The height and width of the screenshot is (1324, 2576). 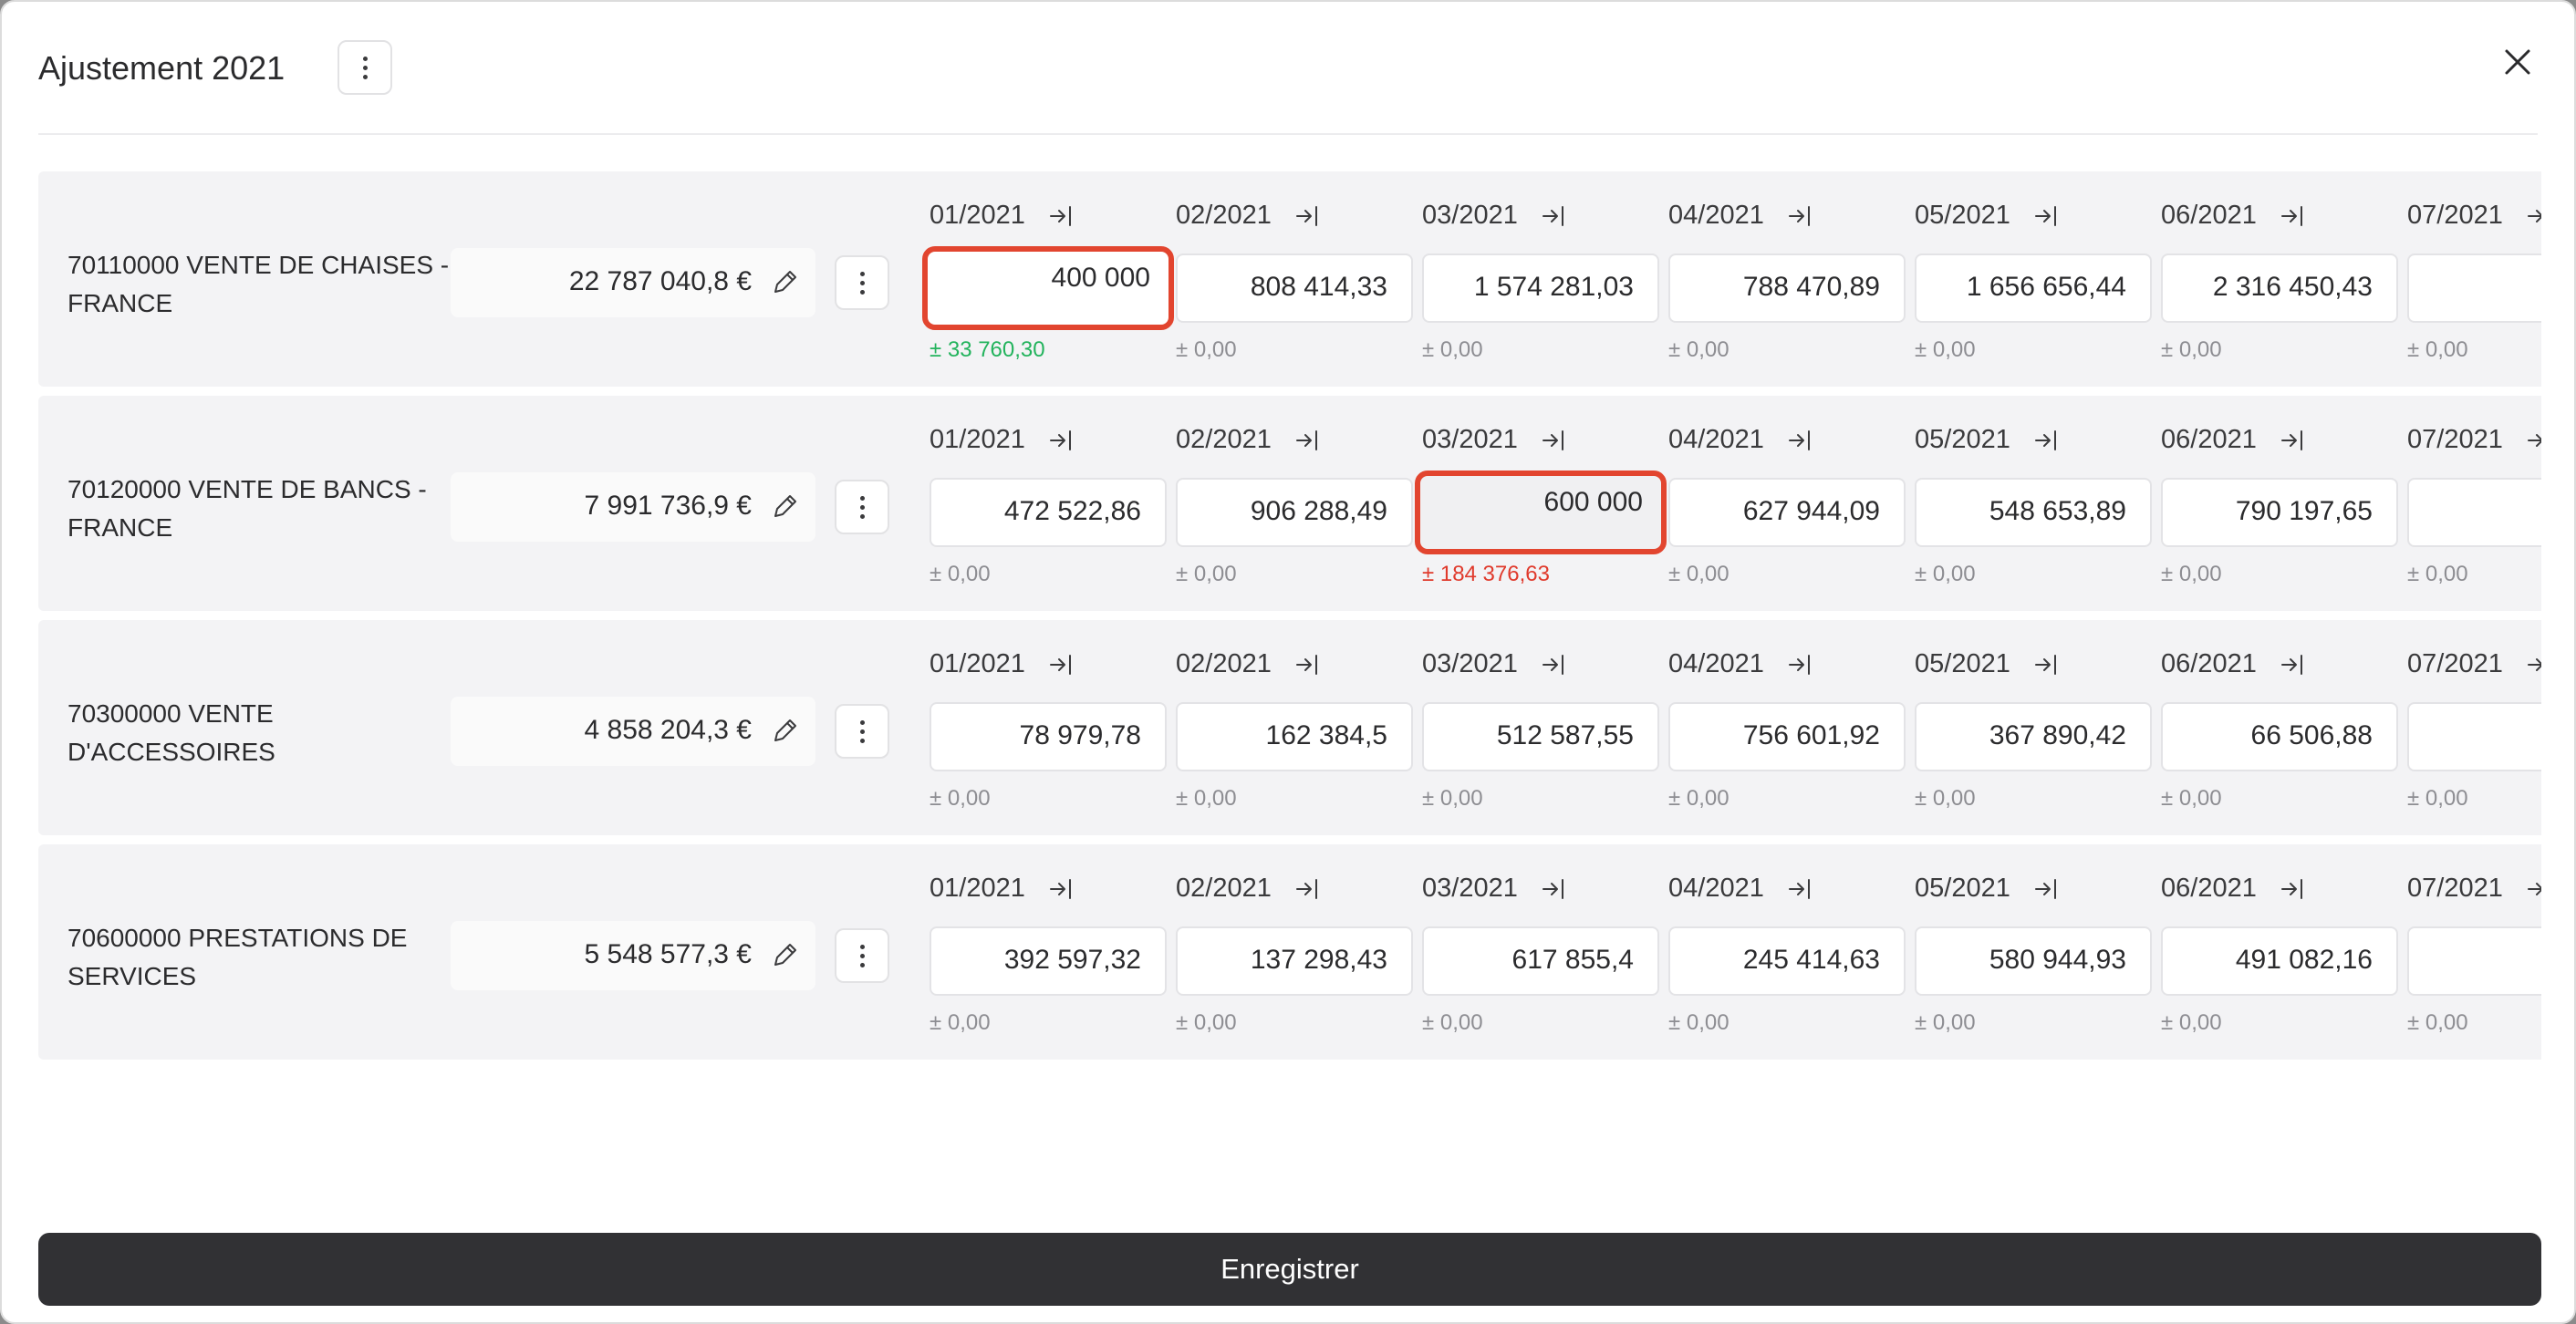 I want to click on month-column: 04/2021 756 601,92 ± 0,00, so click(x=1787, y=728).